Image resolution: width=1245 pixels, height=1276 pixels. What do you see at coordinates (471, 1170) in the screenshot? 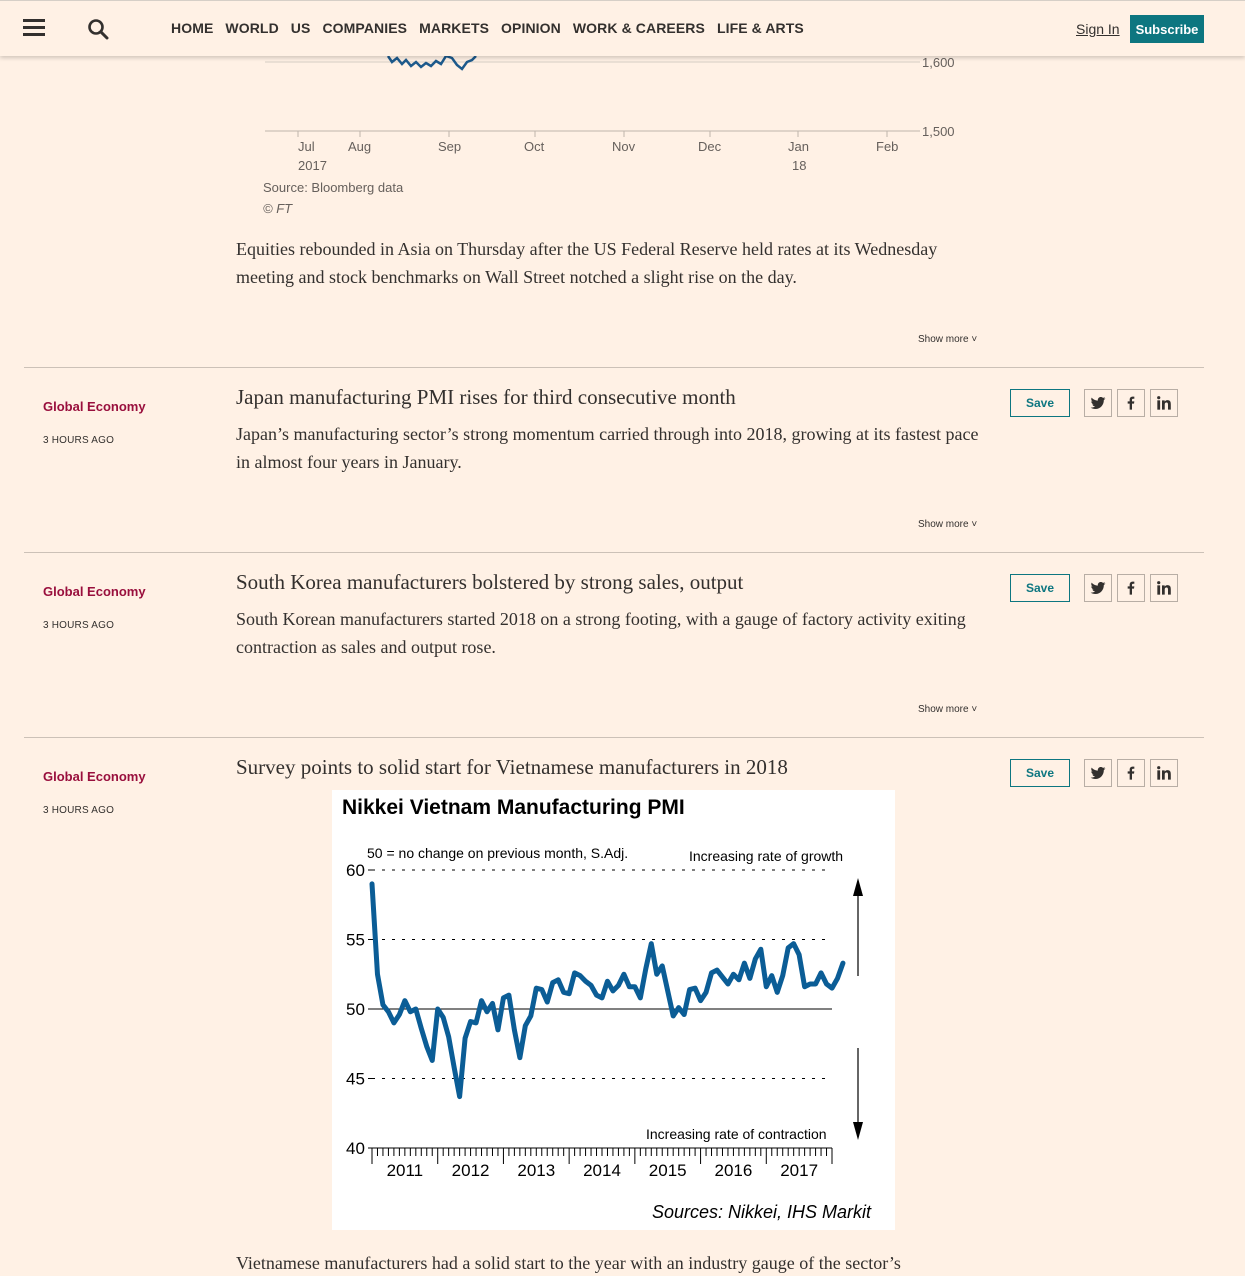
I see `x-tick-label: 2012` at bounding box center [471, 1170].